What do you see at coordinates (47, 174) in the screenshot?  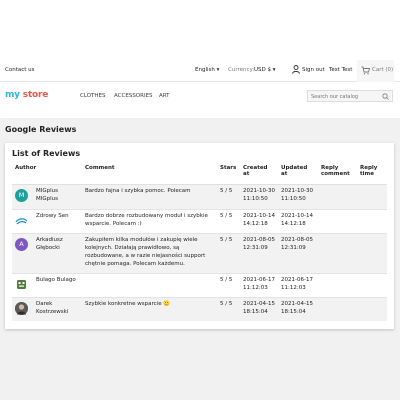 I see `column-header-author: Author` at bounding box center [47, 174].